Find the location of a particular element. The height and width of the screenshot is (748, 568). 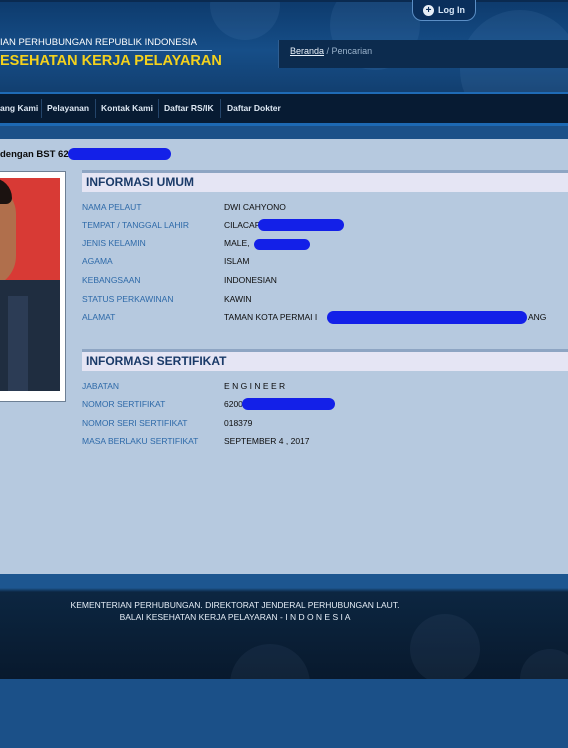

section-title-certificate-info: INFORMASI SERTIFIKAT is located at coordinates (325, 360).